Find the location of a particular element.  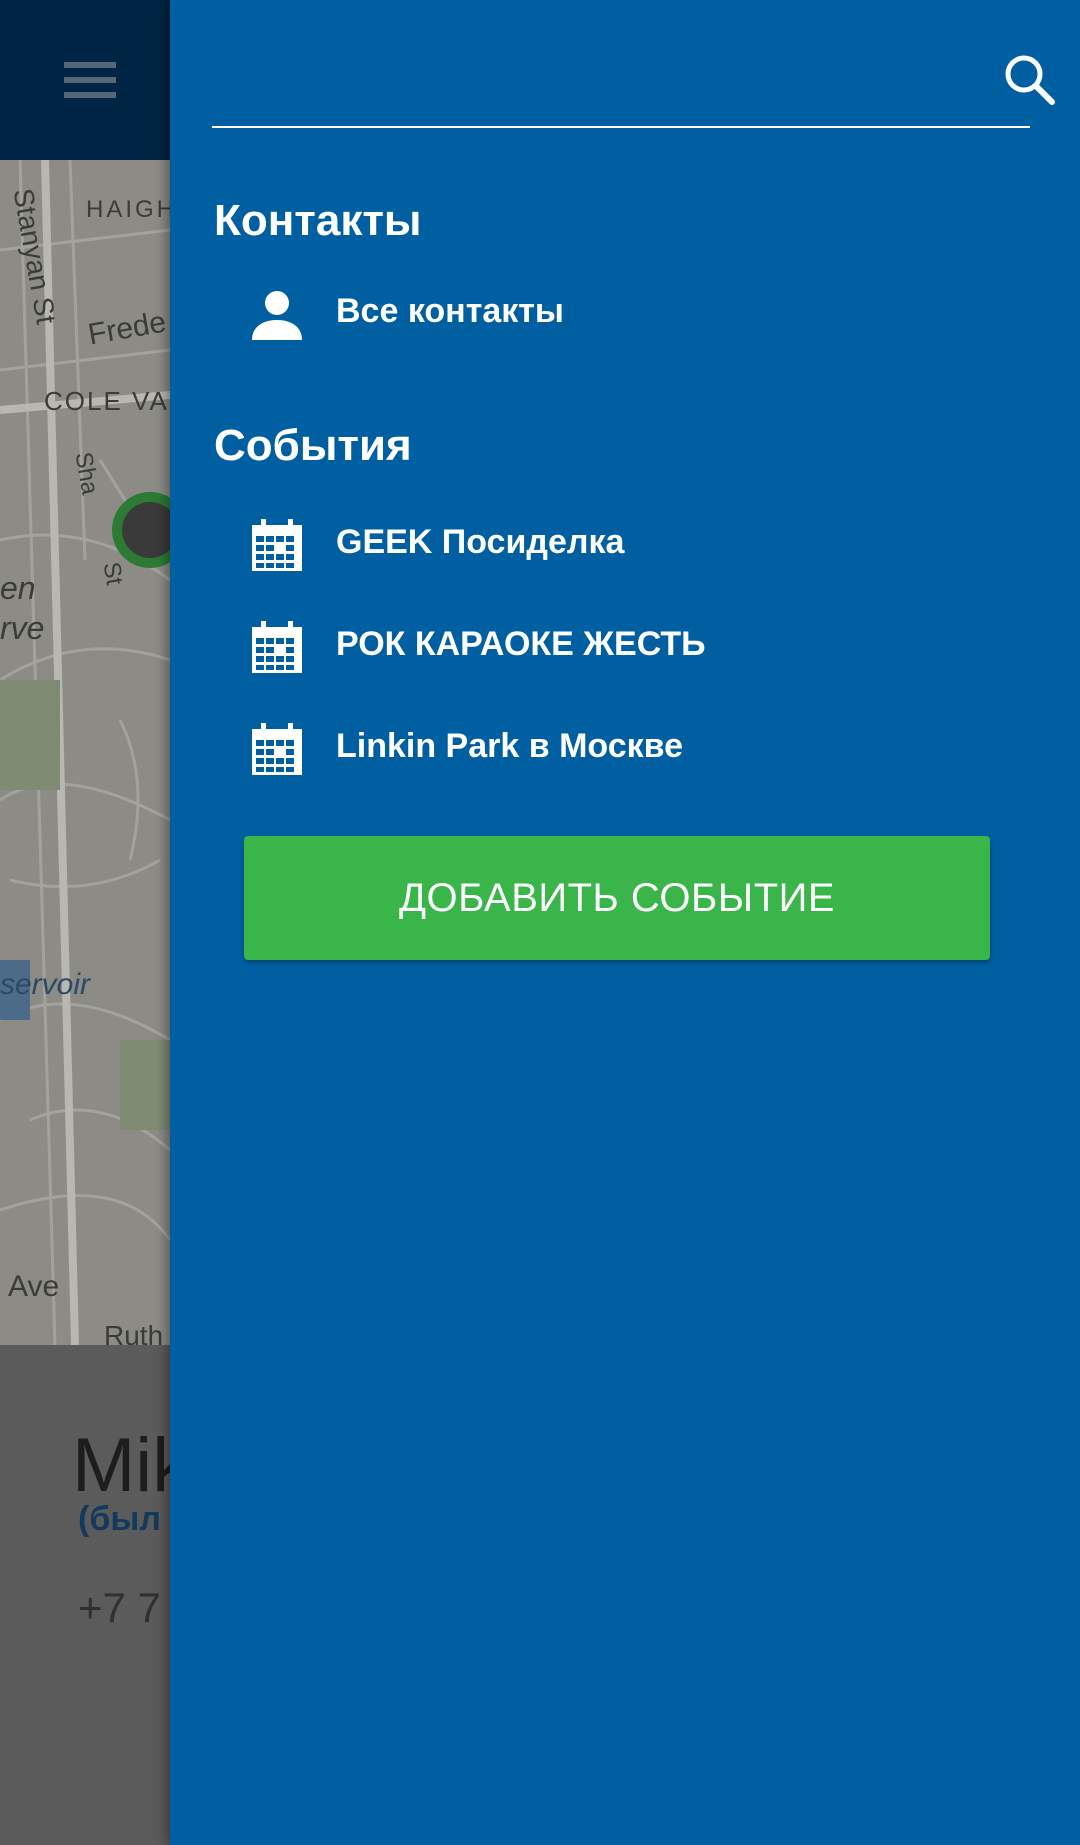

map-label: St is located at coordinates (112, 574).